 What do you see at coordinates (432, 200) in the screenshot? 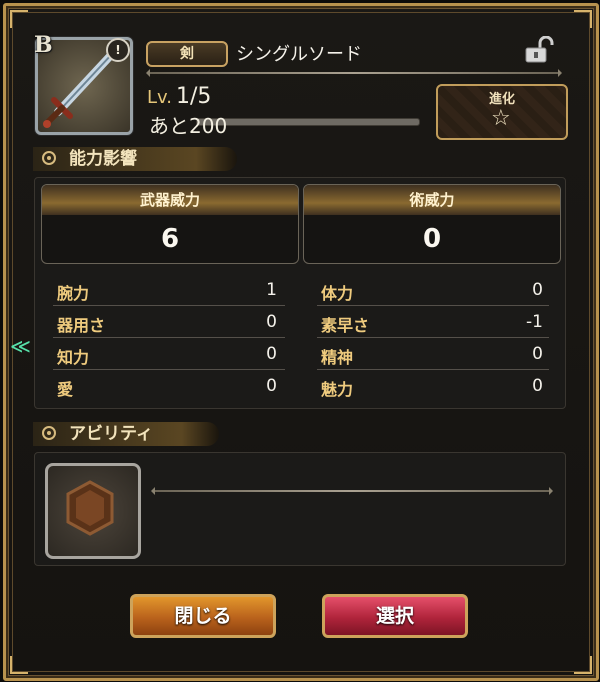
I see `art-power-label: 術威力` at bounding box center [432, 200].